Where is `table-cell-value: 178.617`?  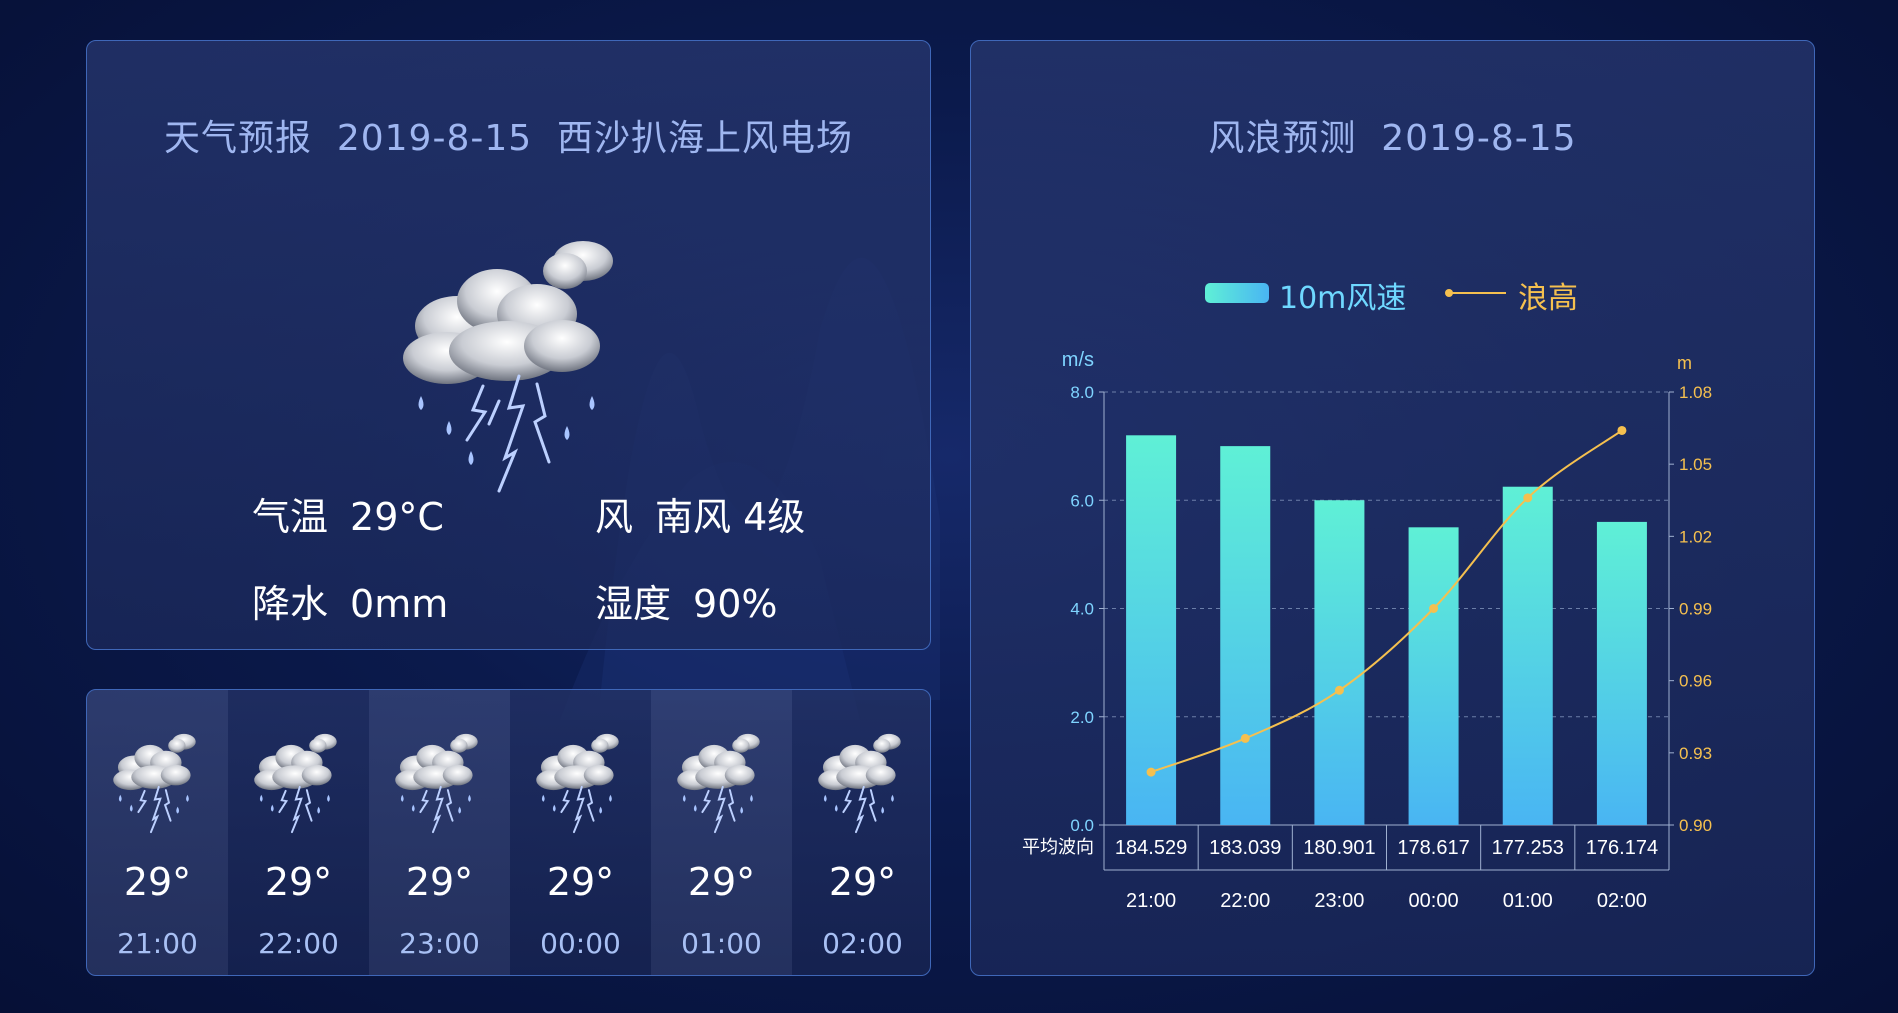 table-cell-value: 178.617 is located at coordinates (1433, 848).